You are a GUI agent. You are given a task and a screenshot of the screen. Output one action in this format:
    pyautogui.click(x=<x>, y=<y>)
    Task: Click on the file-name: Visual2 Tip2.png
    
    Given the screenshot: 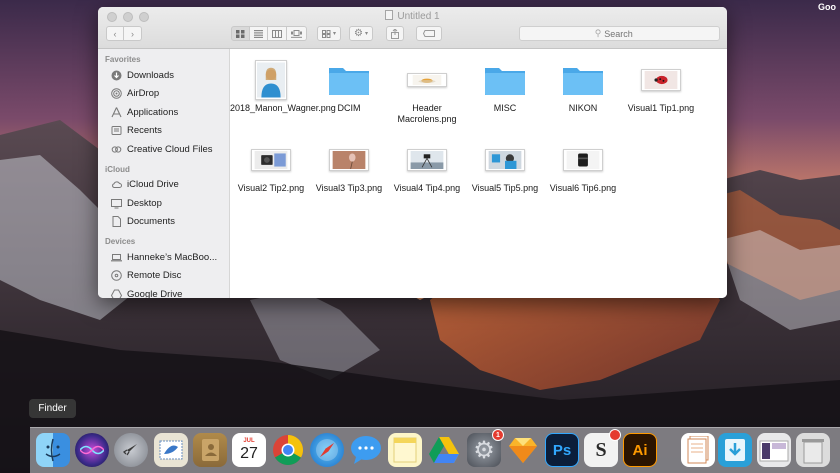 What is the action you would take?
    pyautogui.click(x=271, y=188)
    